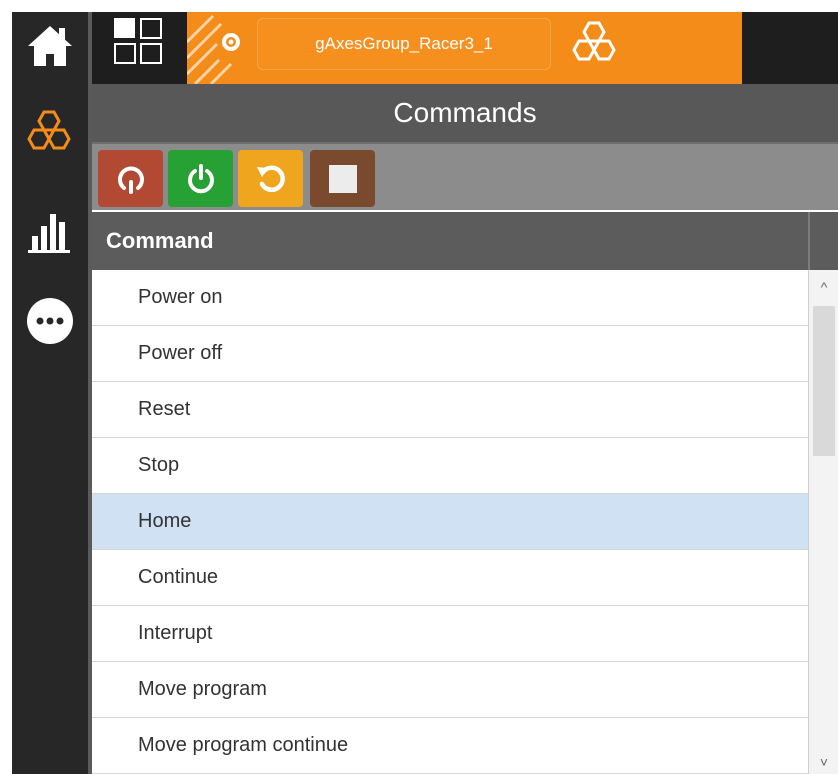  I want to click on striped-status-icon, so click(213, 49).